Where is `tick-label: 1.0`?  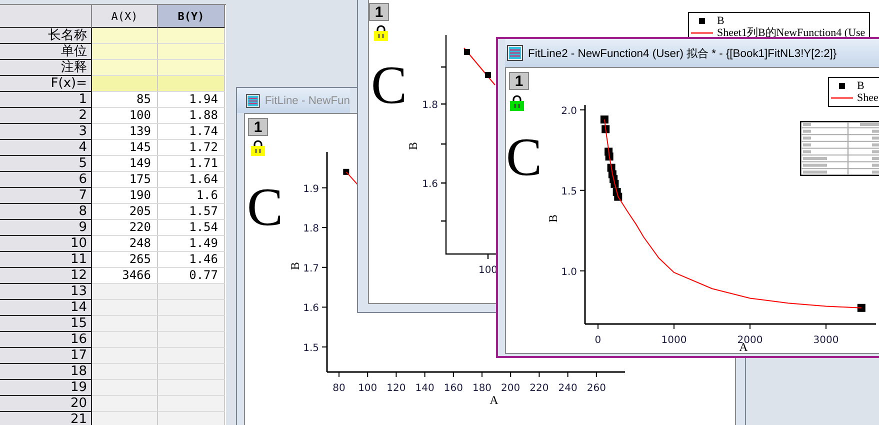 tick-label: 1.0 is located at coordinates (569, 272).